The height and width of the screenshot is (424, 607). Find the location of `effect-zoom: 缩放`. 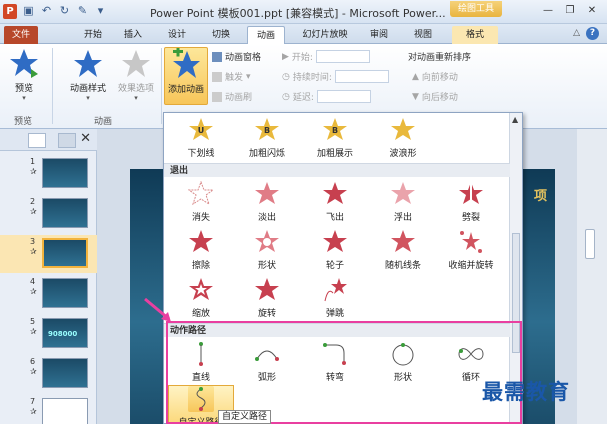

effect-zoom: 缩放 is located at coordinates (201, 298).